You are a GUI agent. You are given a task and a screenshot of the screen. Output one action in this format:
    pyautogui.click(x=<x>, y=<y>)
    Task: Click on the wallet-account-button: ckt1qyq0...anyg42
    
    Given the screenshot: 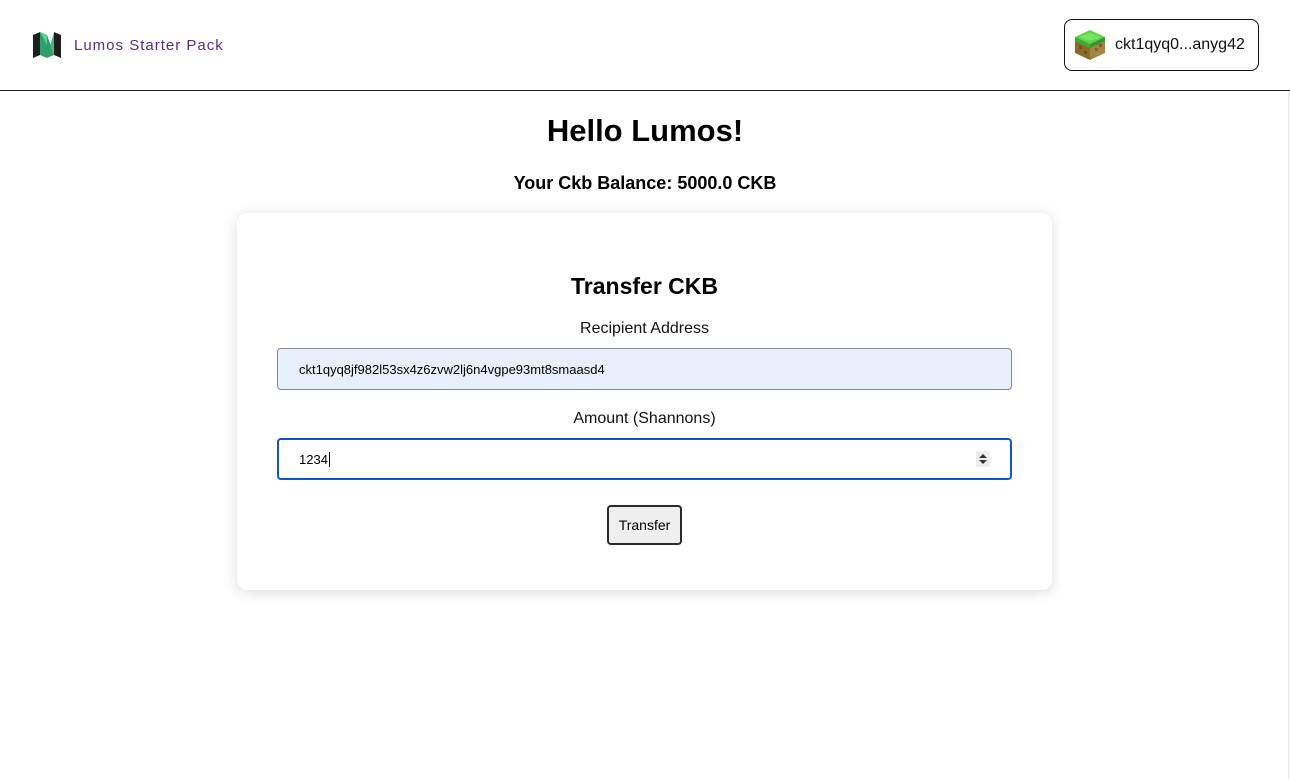 What is the action you would take?
    pyautogui.click(x=1161, y=45)
    